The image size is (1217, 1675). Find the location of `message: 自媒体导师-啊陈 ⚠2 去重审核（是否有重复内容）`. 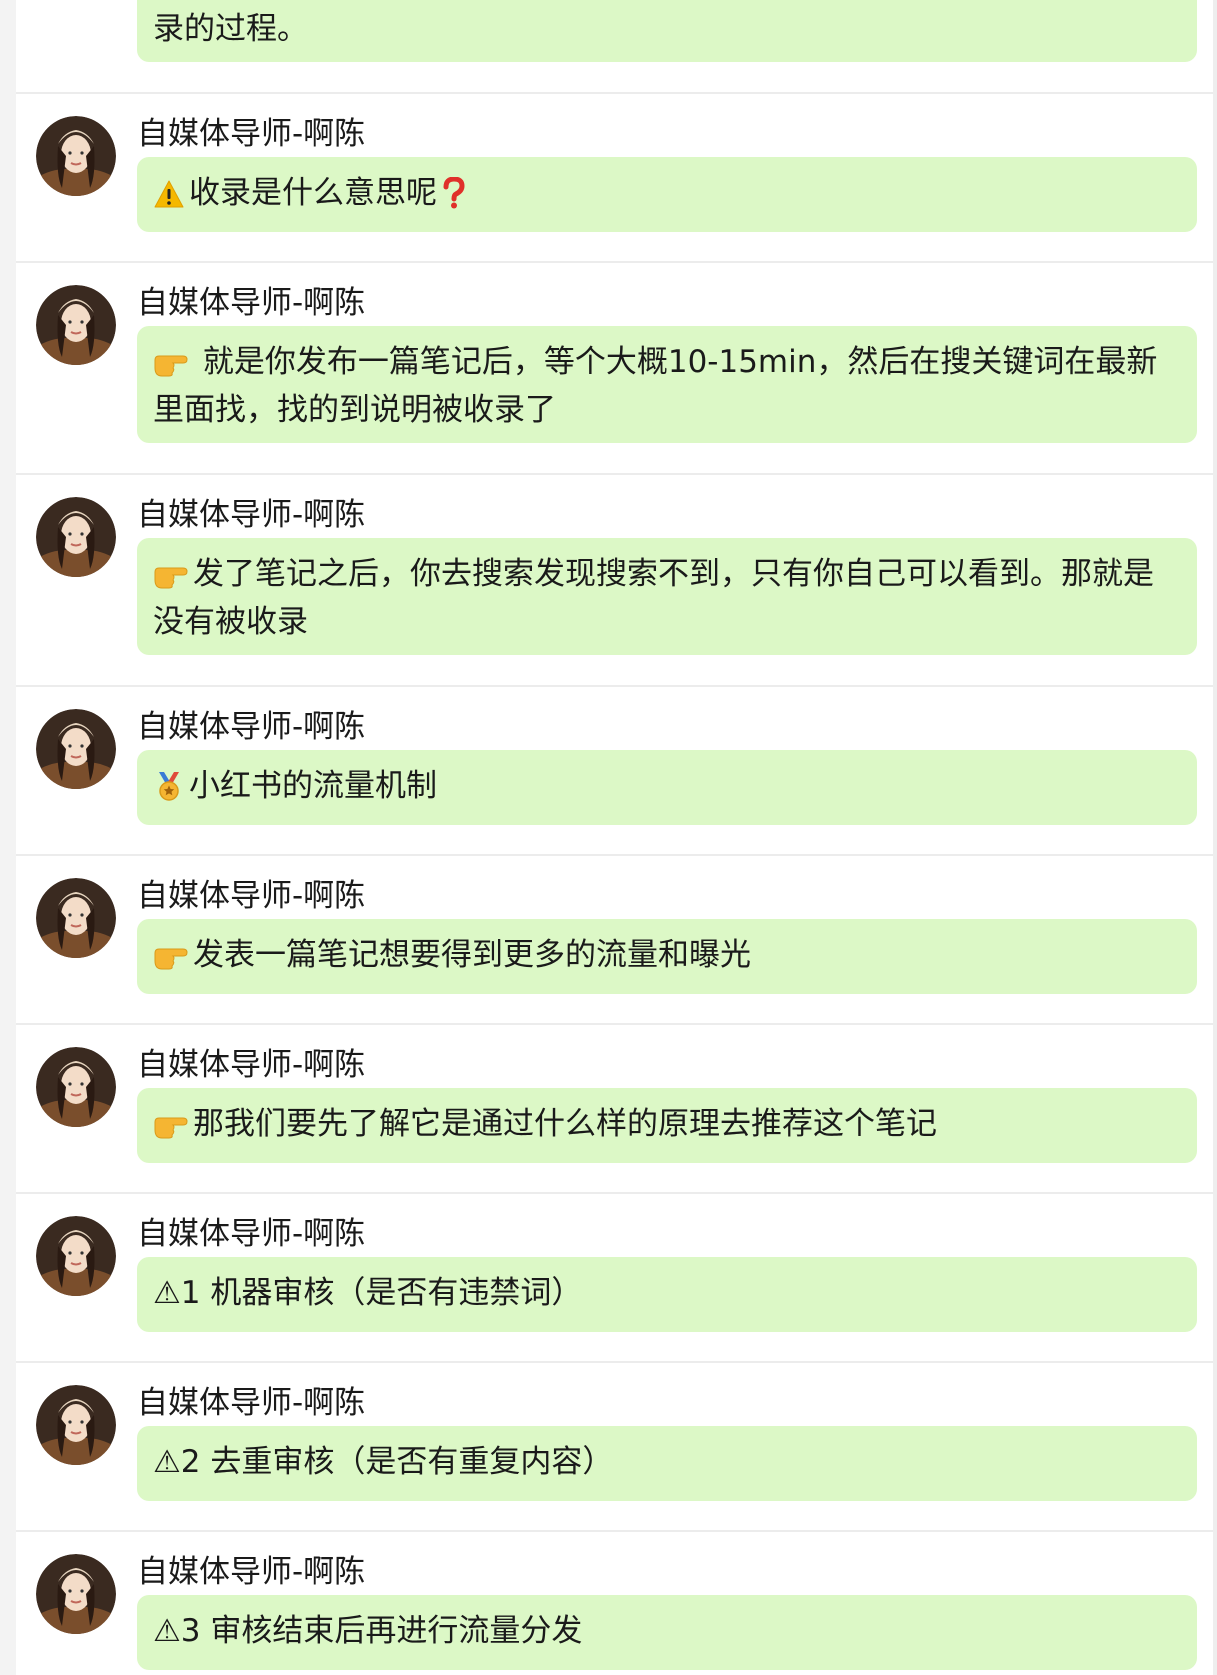

message: 自媒体导师-啊陈 ⚠2 去重审核（是否有重复内容） is located at coordinates (616, 1447).